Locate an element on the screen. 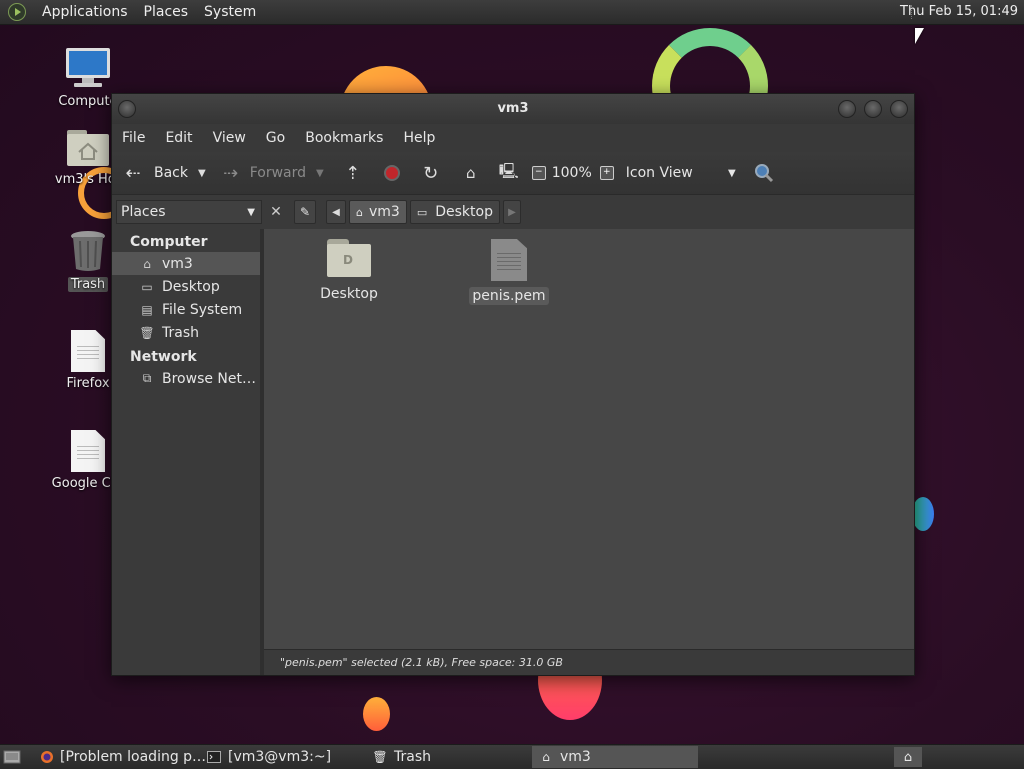 This screenshot has width=1024, height=769. view-mode-select: Icon View ▼ is located at coordinates (681, 173).